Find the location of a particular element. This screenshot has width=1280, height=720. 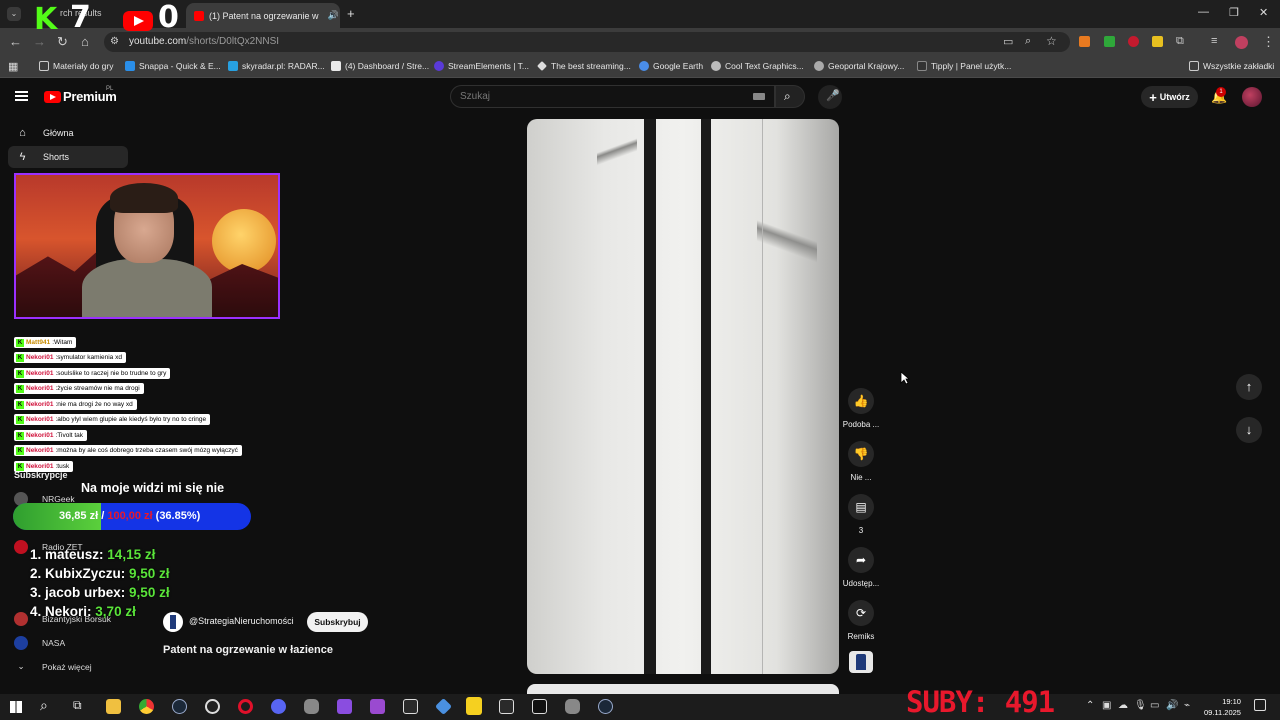

sidebar-item-shorts: ϟ Shorts is located at coordinates (68, 157).